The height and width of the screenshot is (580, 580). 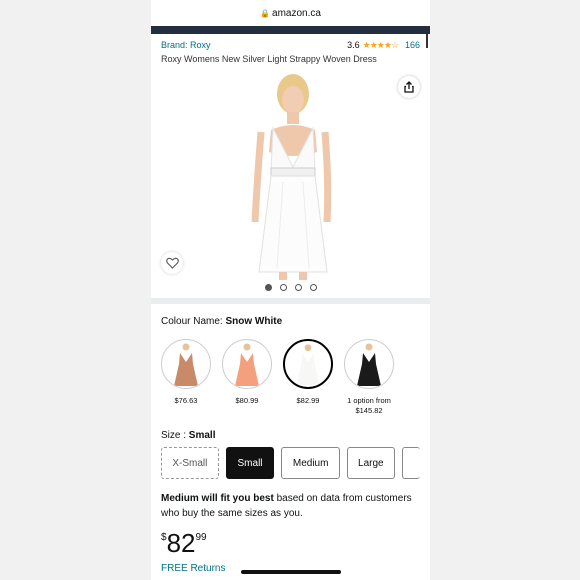 What do you see at coordinates (186, 400) in the screenshot?
I see `swatch-price: $76.63` at bounding box center [186, 400].